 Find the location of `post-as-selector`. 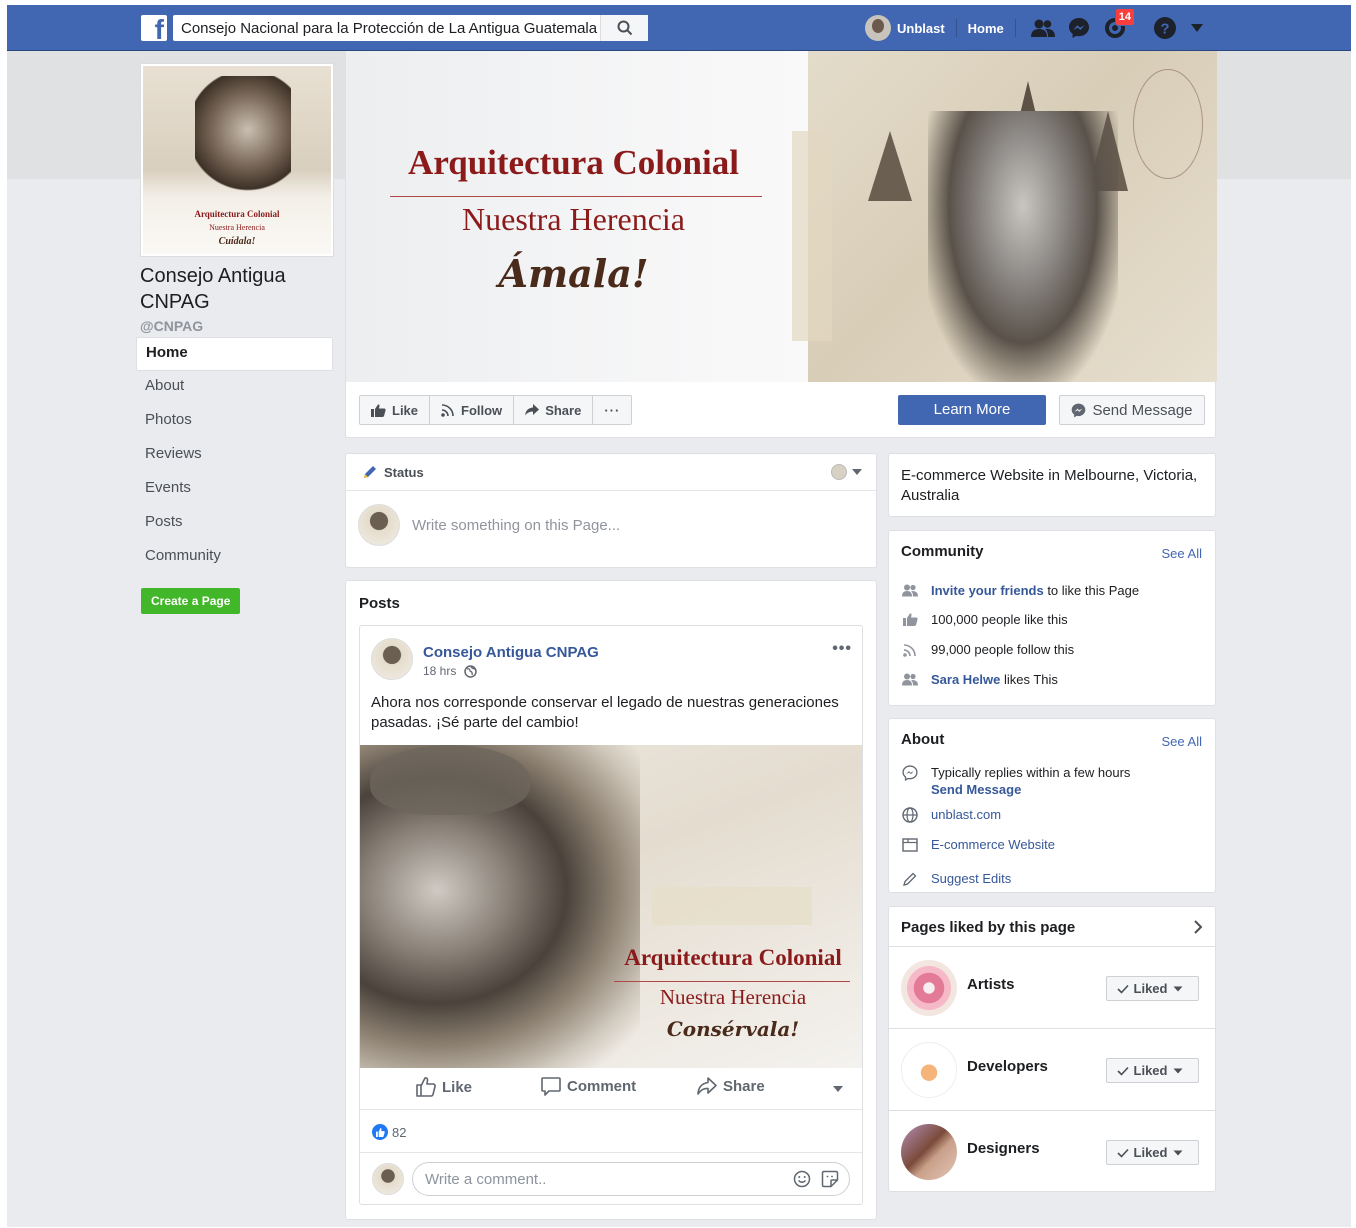

post-as-selector is located at coordinates (846, 472).